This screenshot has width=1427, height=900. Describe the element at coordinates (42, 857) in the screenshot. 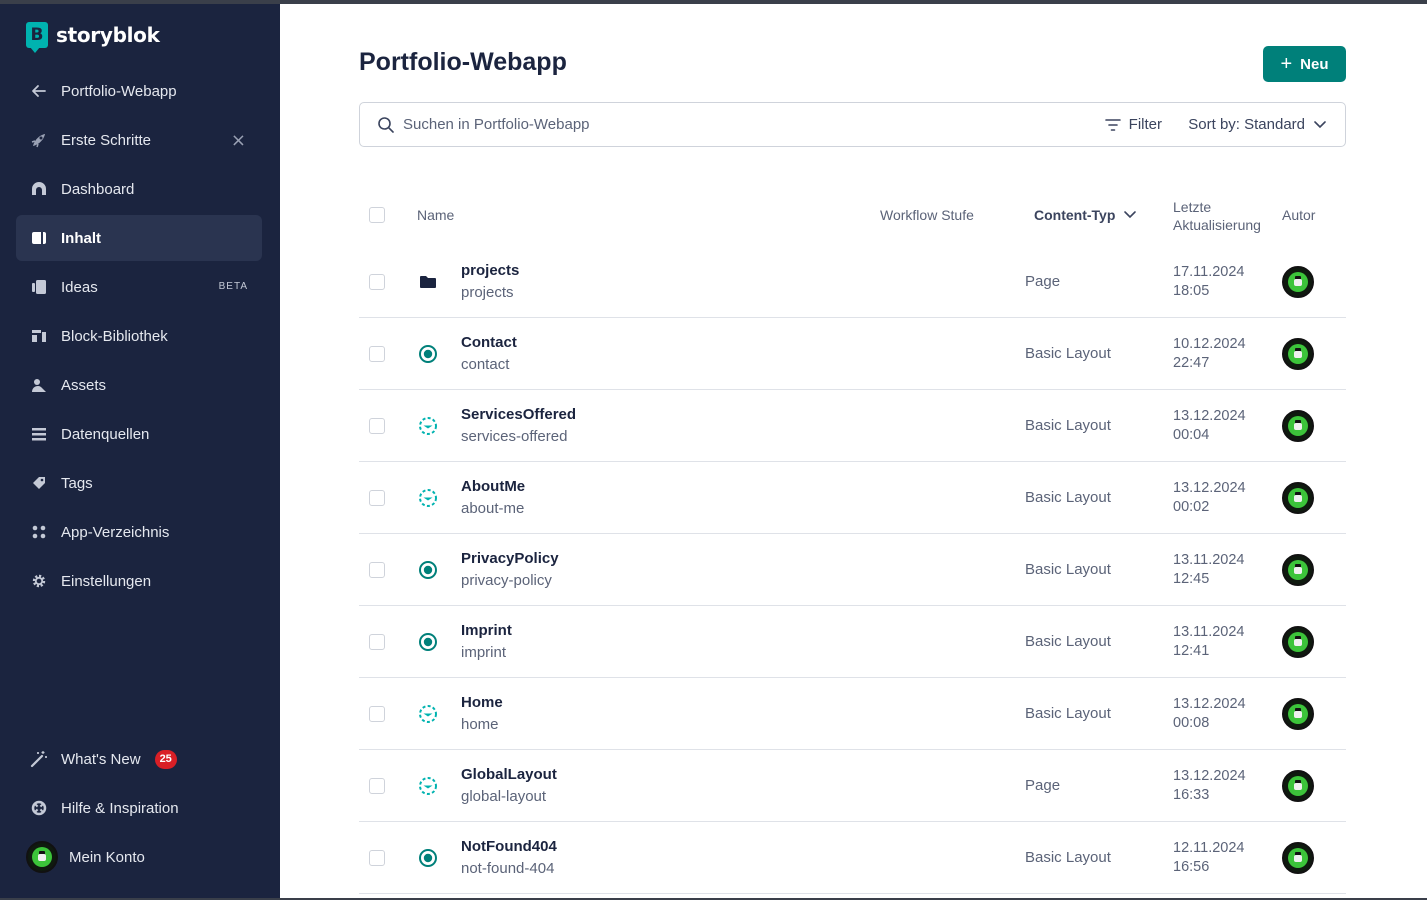

I see `avatar` at that location.